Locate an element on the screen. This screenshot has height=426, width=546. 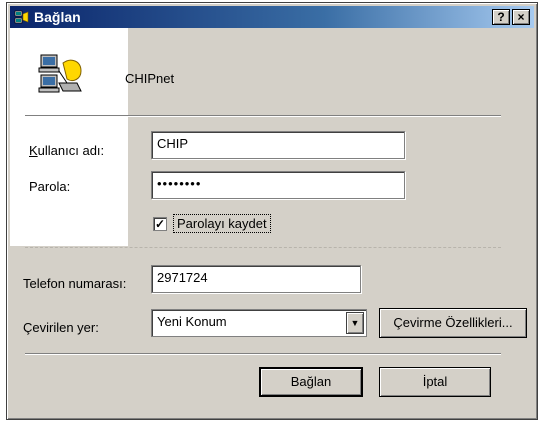
password-field: •••••••• is located at coordinates (278, 185).